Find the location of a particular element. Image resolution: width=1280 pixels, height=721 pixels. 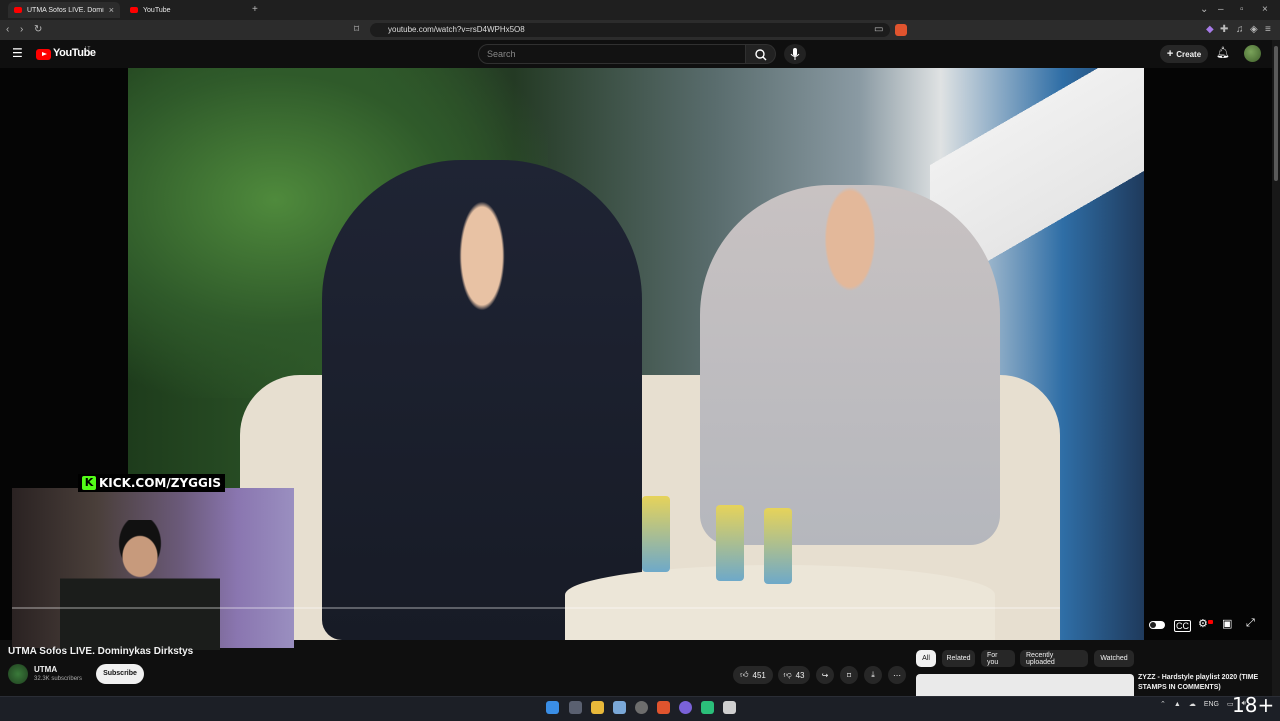

reader-view-icon: ▭ is located at coordinates (878, 30).